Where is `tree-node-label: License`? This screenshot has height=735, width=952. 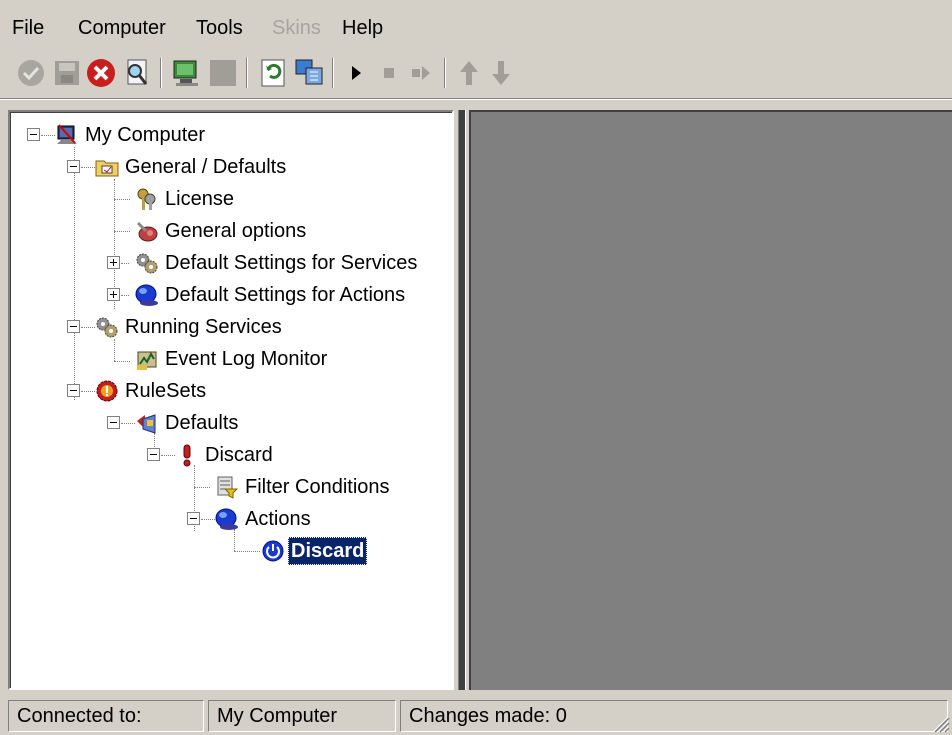
tree-node-label: License is located at coordinates (199, 199).